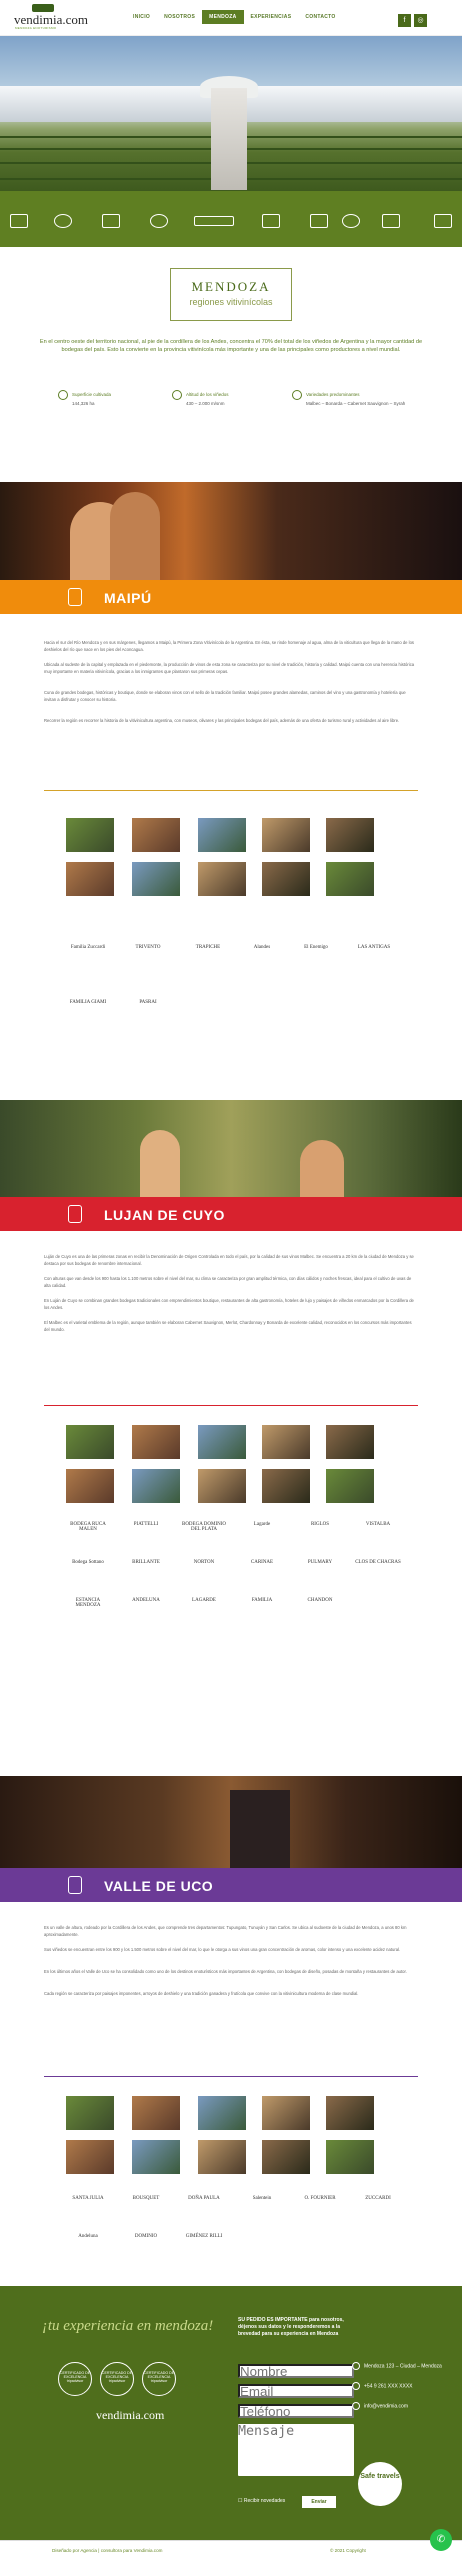 The height and width of the screenshot is (2560, 462). What do you see at coordinates (378, 2206) in the screenshot?
I see `winery-logo: ZUCCARDI` at bounding box center [378, 2206].